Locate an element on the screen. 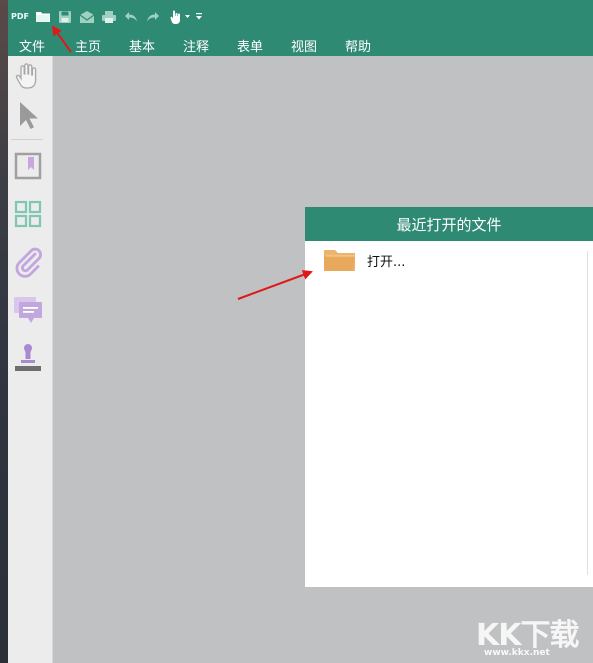 Image resolution: width=593 pixels, height=663 pixels. annotation-arrow-toolbar is located at coordinates (61, 39).